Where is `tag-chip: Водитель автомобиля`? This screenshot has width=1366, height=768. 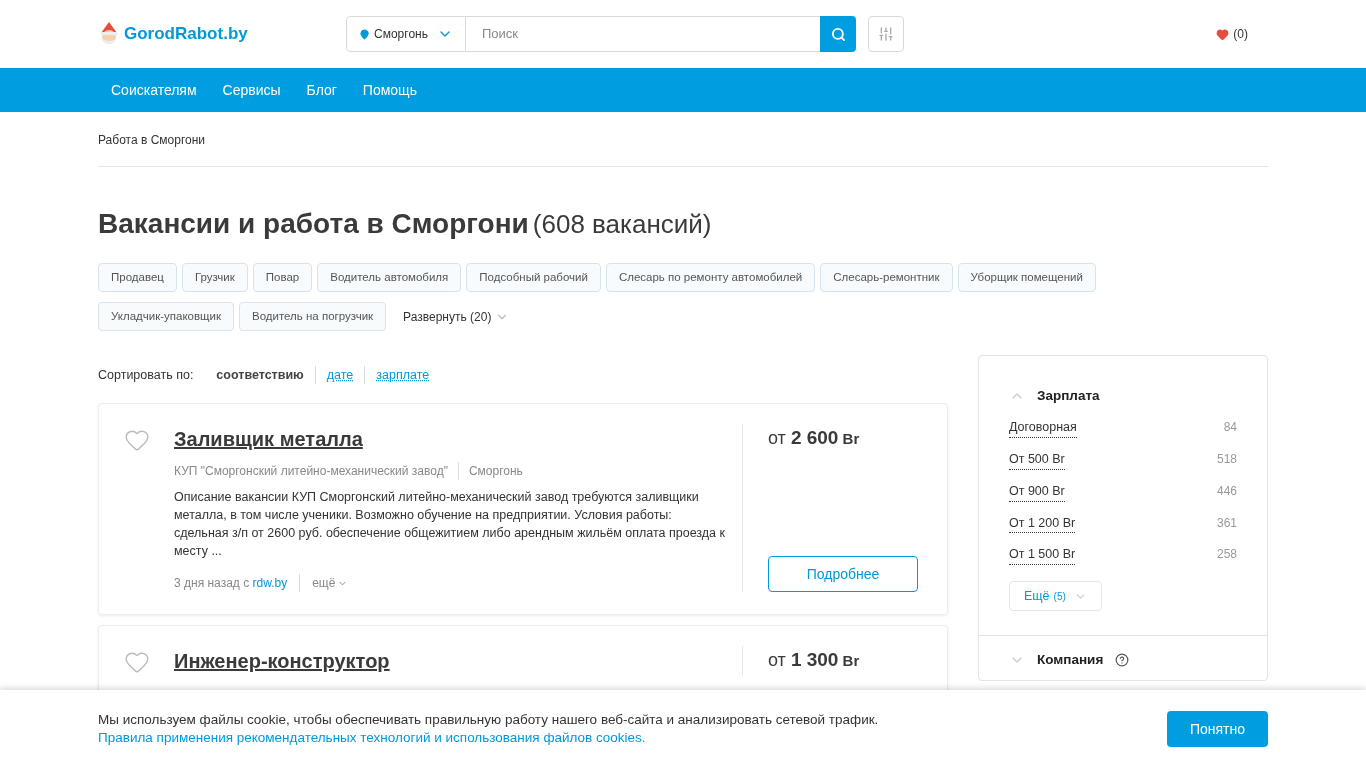
tag-chip: Водитель автомобиля is located at coordinates (389, 277).